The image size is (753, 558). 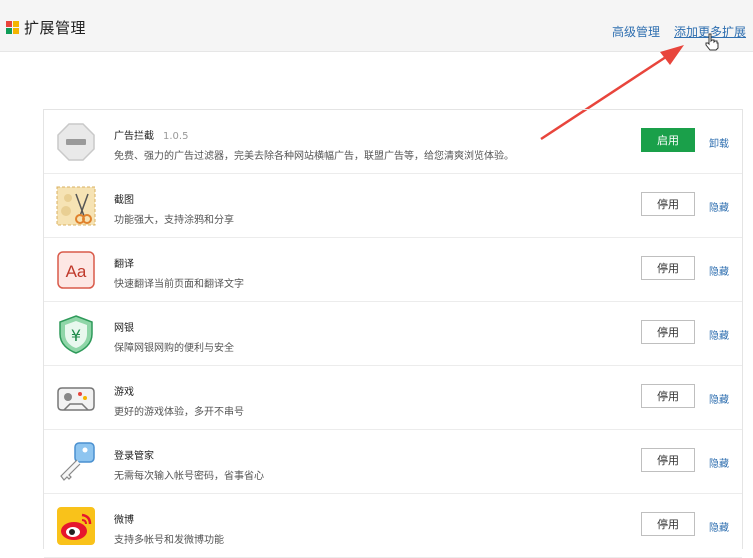 I want to click on header-bar: 扩展管理 高级管理 添加更多扩展, so click(x=376, y=26).